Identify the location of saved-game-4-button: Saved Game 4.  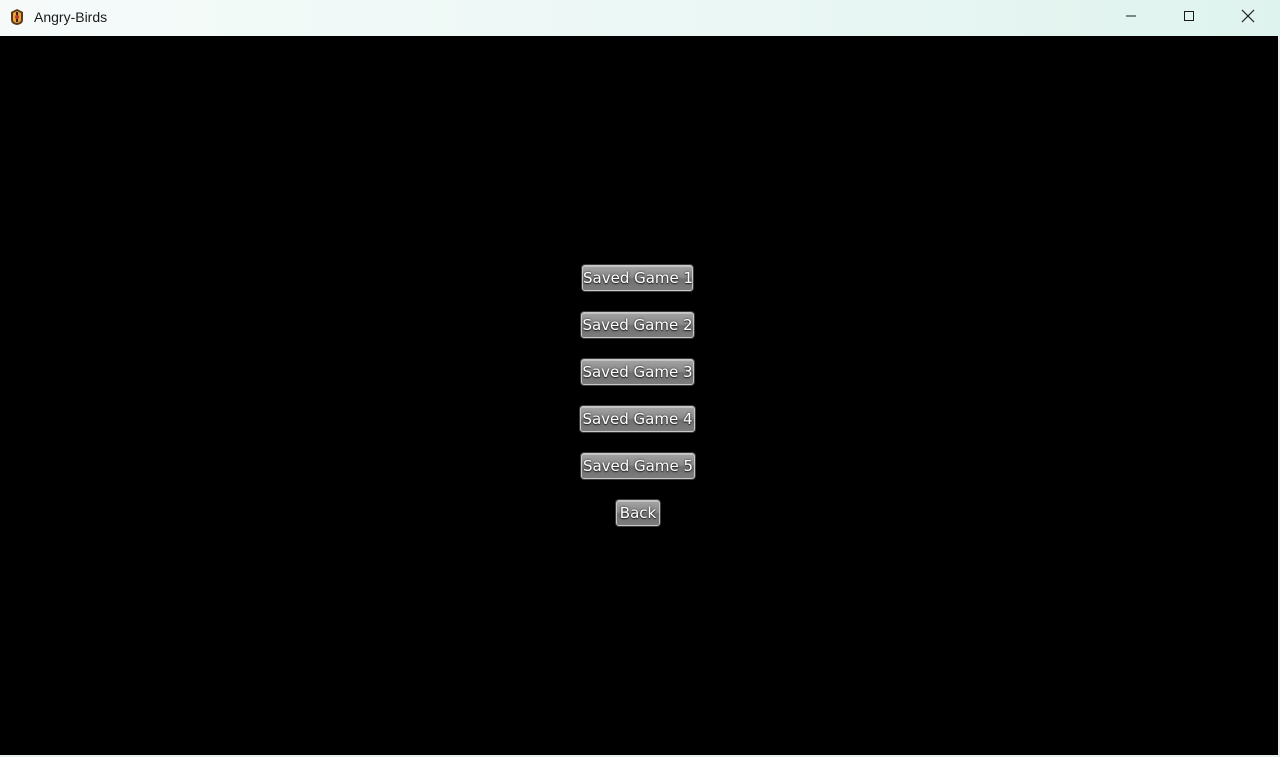
(637, 419).